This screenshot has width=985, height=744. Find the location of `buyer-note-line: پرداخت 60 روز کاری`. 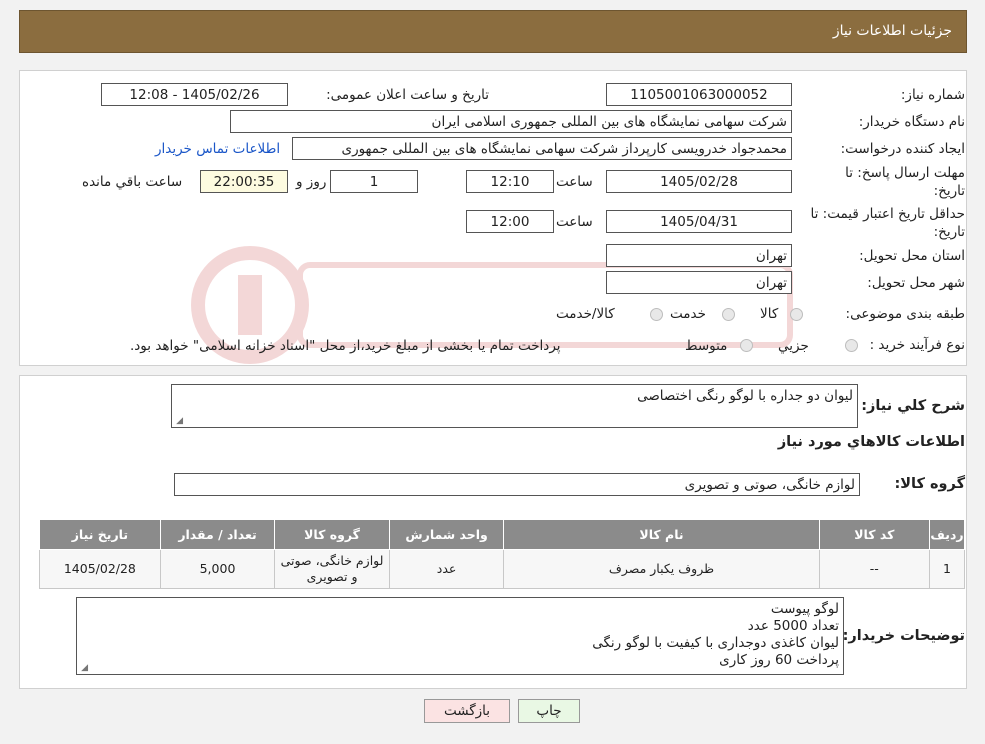

buyer-note-line: پرداخت 60 روز کاری is located at coordinates (779, 660).